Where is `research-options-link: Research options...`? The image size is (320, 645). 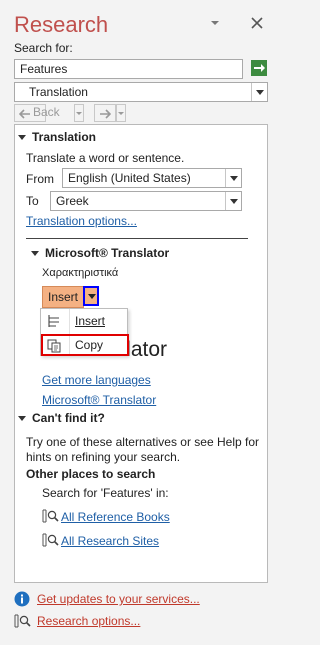
research-options-link: Research options... is located at coordinates (88, 621).